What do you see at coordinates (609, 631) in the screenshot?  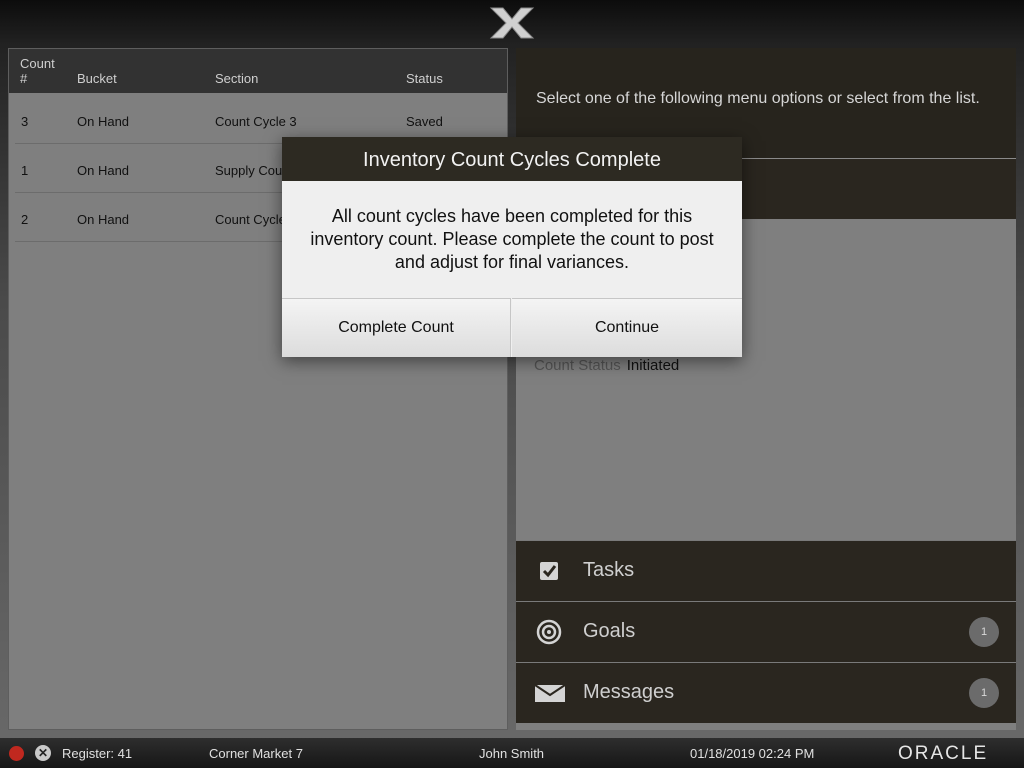 I see `menu-item-label: Goals` at bounding box center [609, 631].